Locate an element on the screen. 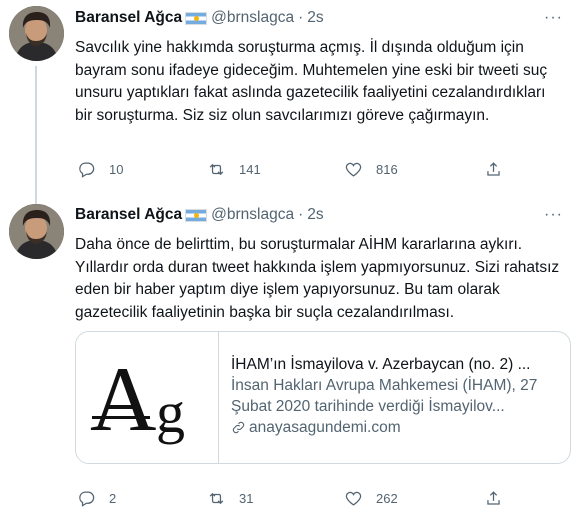 The width and height of the screenshot is (581, 517). like-count: 816 is located at coordinates (387, 169).